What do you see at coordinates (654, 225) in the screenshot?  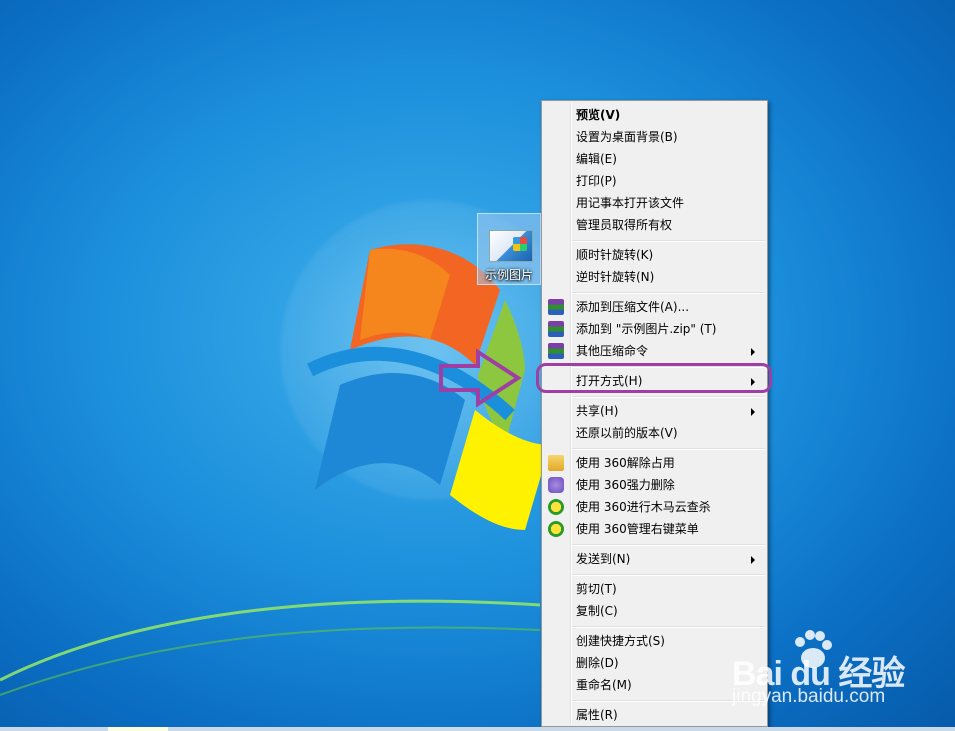 I see `menu-item-take-ownership: 管理员取得所有权` at bounding box center [654, 225].